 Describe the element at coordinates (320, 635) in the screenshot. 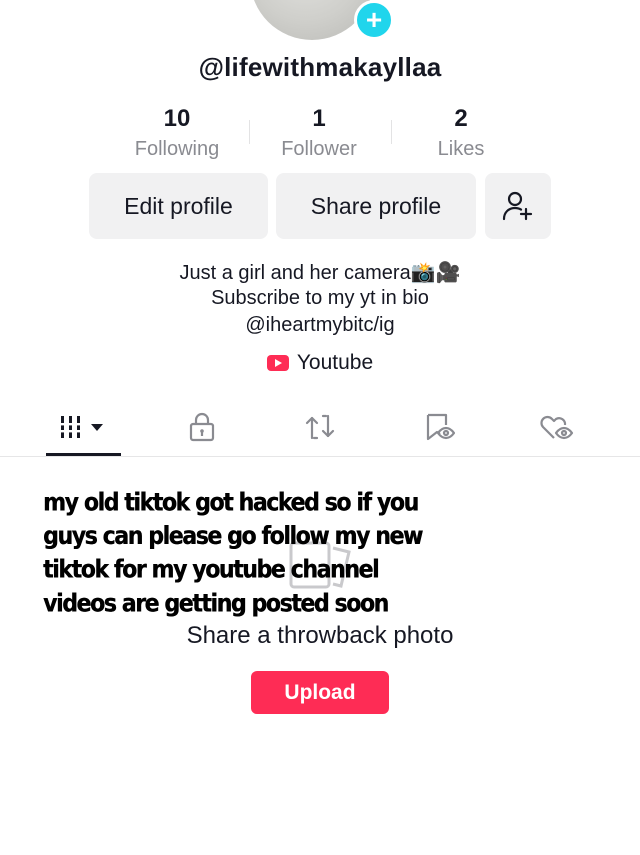

I see `empty-state-title: Share a throwback photo` at that location.